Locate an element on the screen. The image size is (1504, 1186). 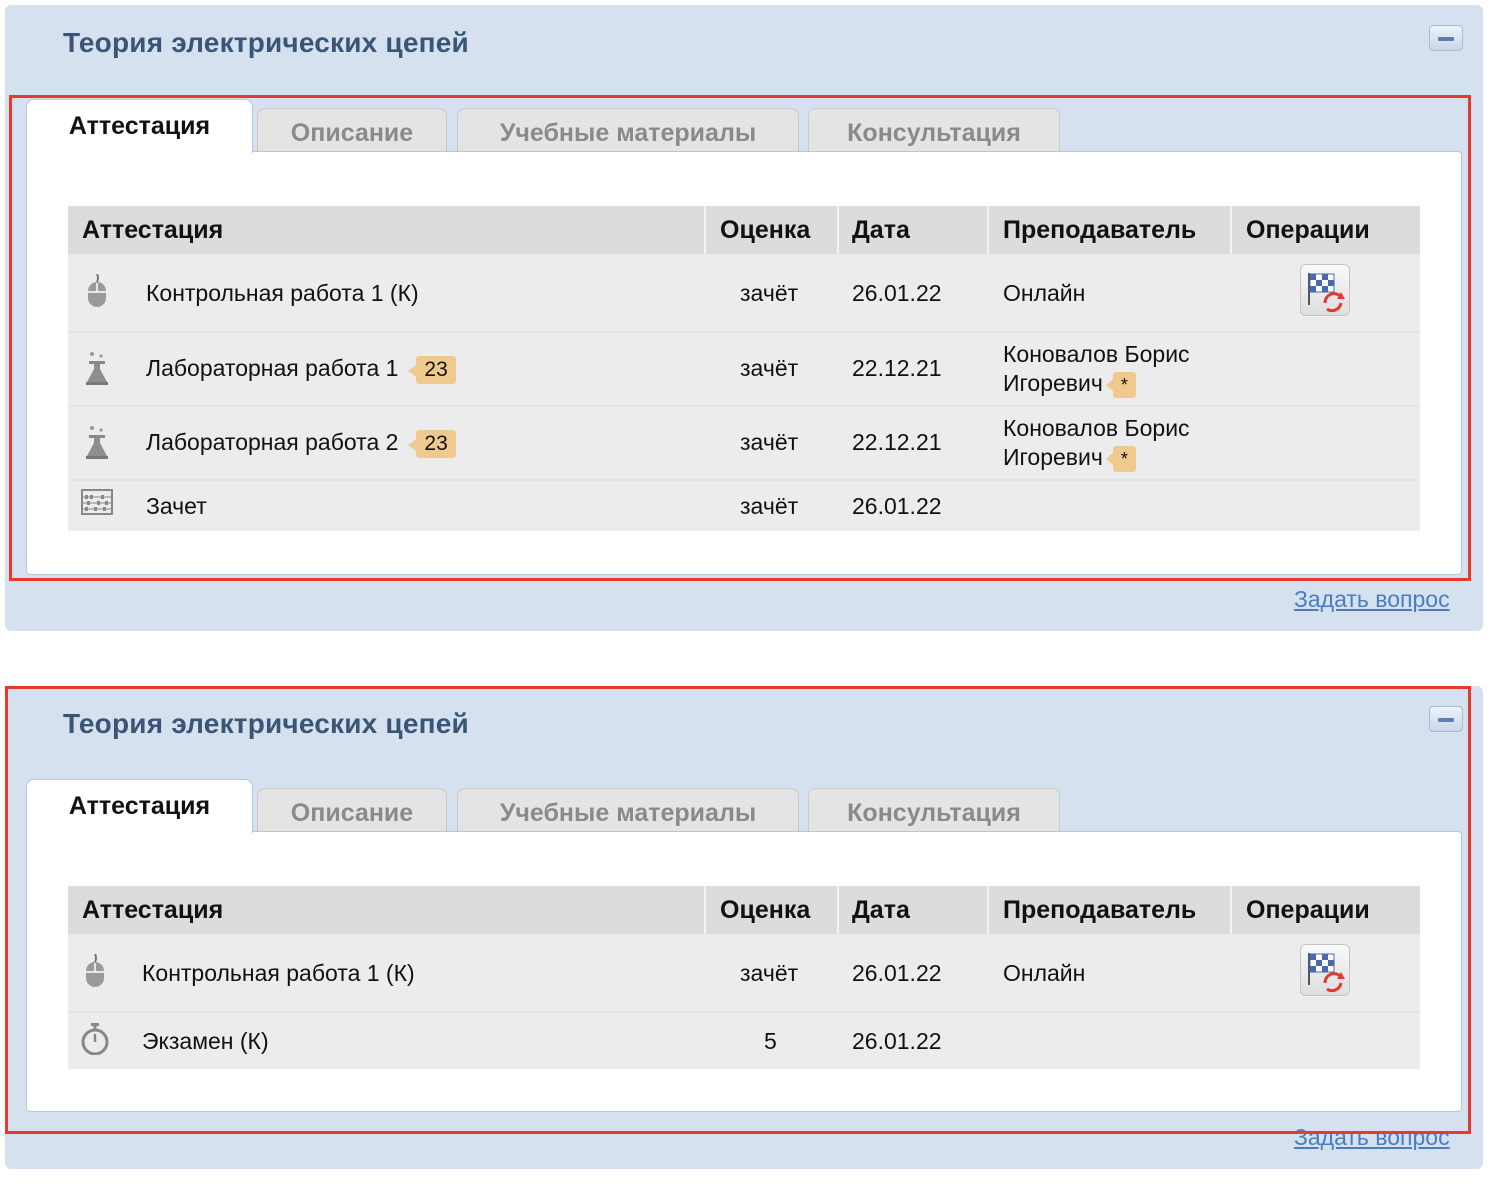
ask-question-link: Задать вопрос is located at coordinates (1372, 599).